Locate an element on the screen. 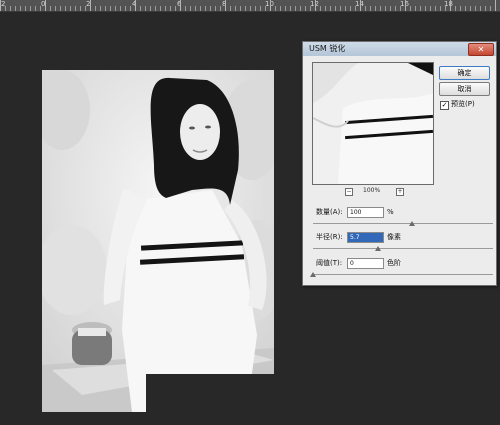 This screenshot has height=425, width=500. close-icon: ✕ is located at coordinates (481, 49).